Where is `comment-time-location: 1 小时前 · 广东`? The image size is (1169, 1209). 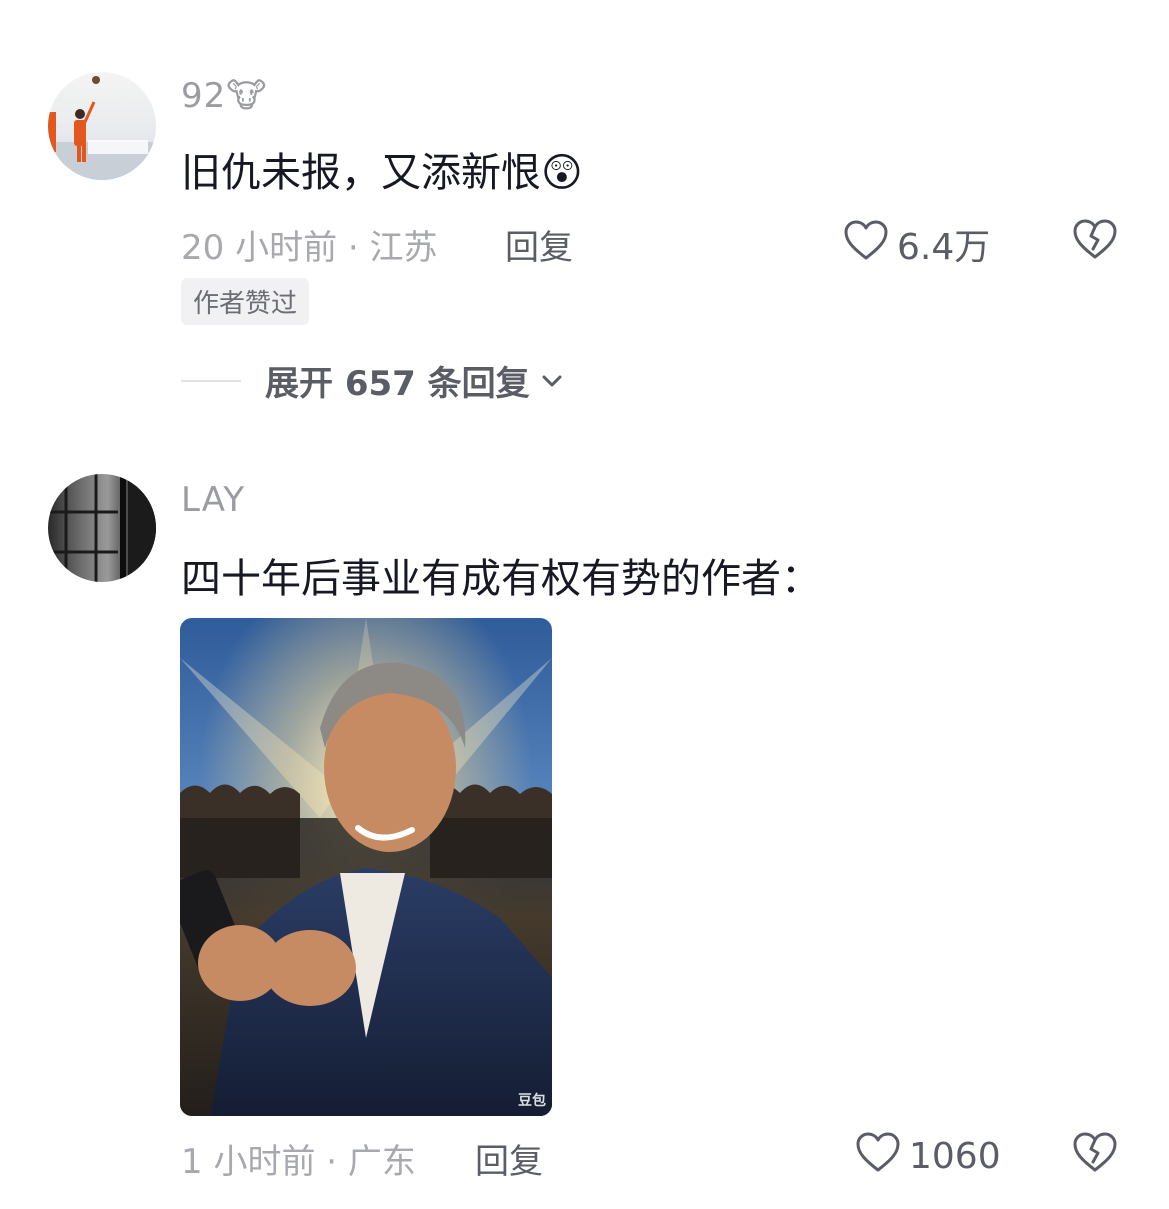
comment-time-location: 1 小时前 · 广东 is located at coordinates (298, 1162).